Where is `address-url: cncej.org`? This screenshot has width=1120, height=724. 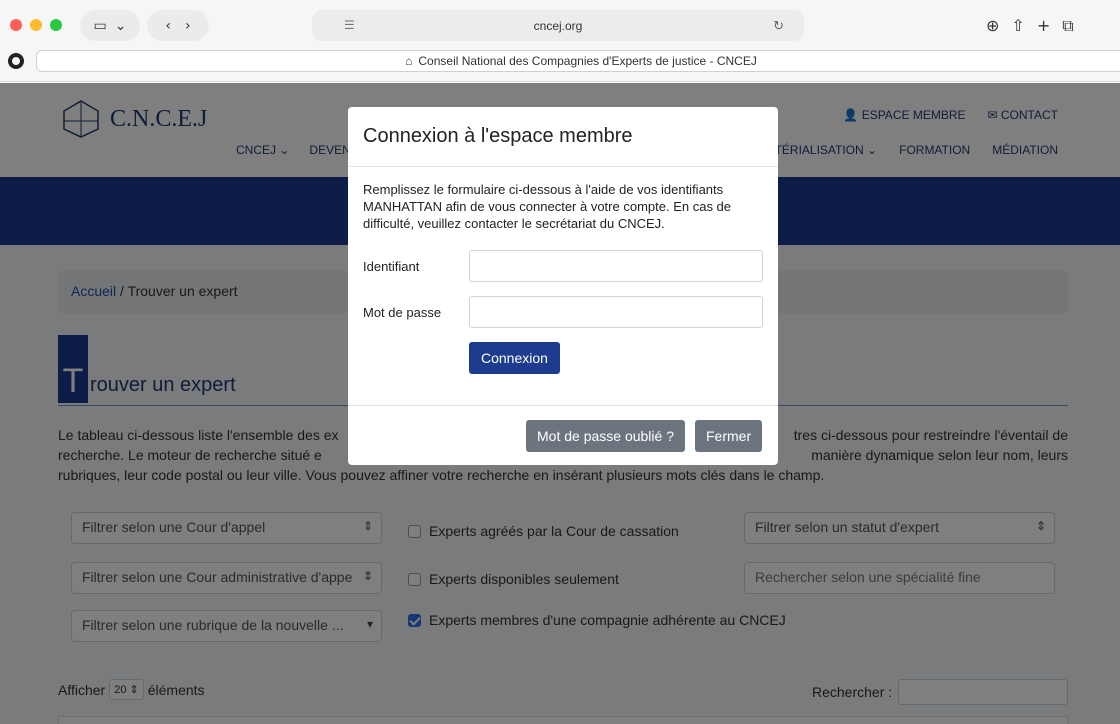
address-url: cncej.org is located at coordinates (558, 25).